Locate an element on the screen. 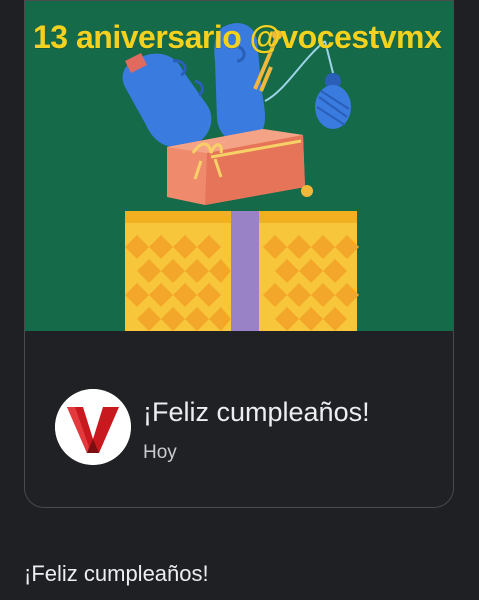 The height and width of the screenshot is (600, 479). avatar is located at coordinates (93, 427).